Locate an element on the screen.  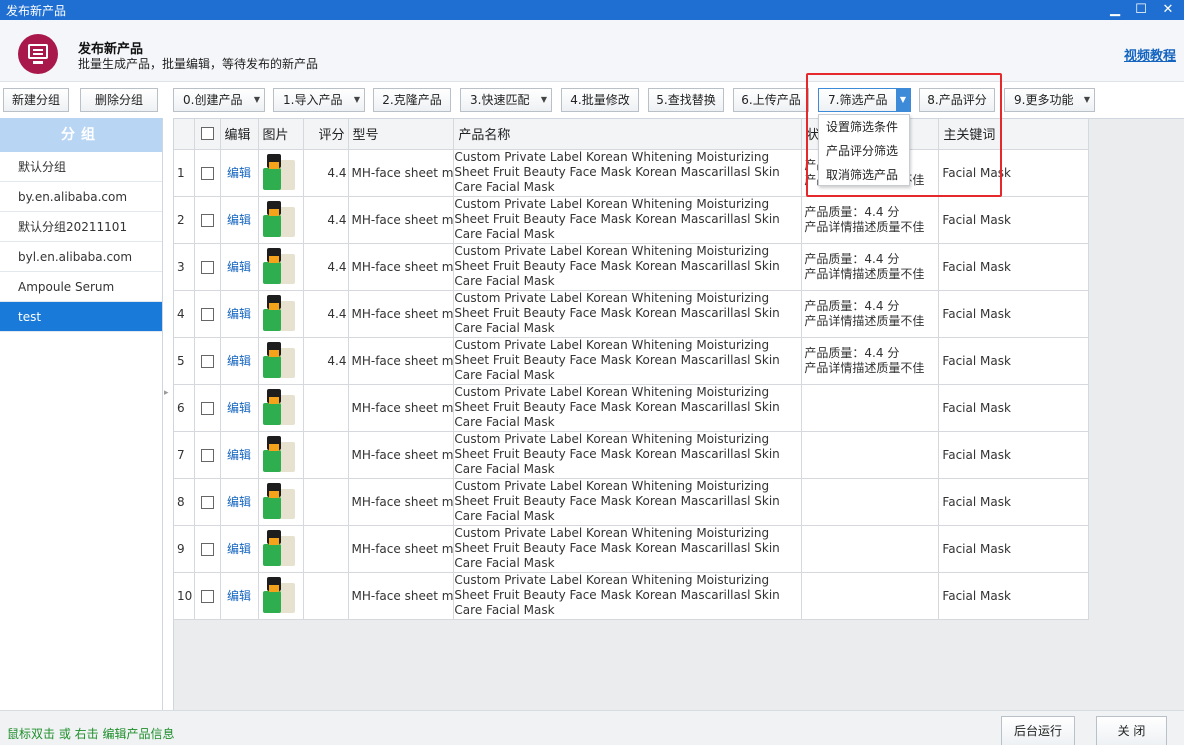
filter-product-dropdown: 7.筛选产品 ▼ is located at coordinates (864, 100).